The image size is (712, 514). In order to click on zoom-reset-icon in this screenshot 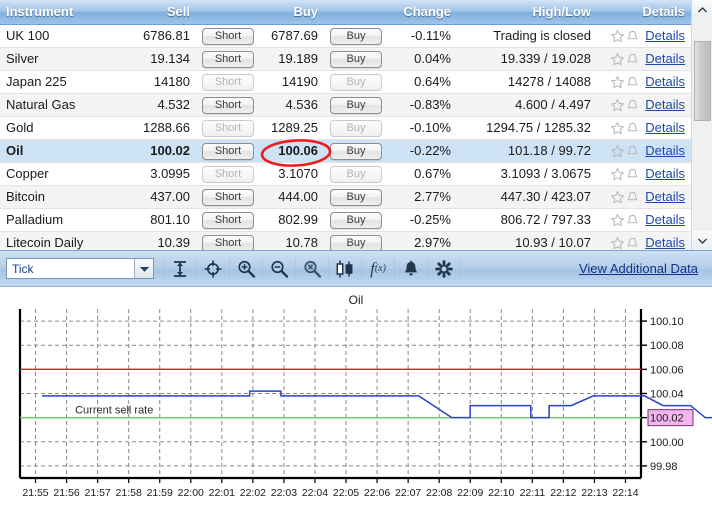, I will do `click(312, 269)`.